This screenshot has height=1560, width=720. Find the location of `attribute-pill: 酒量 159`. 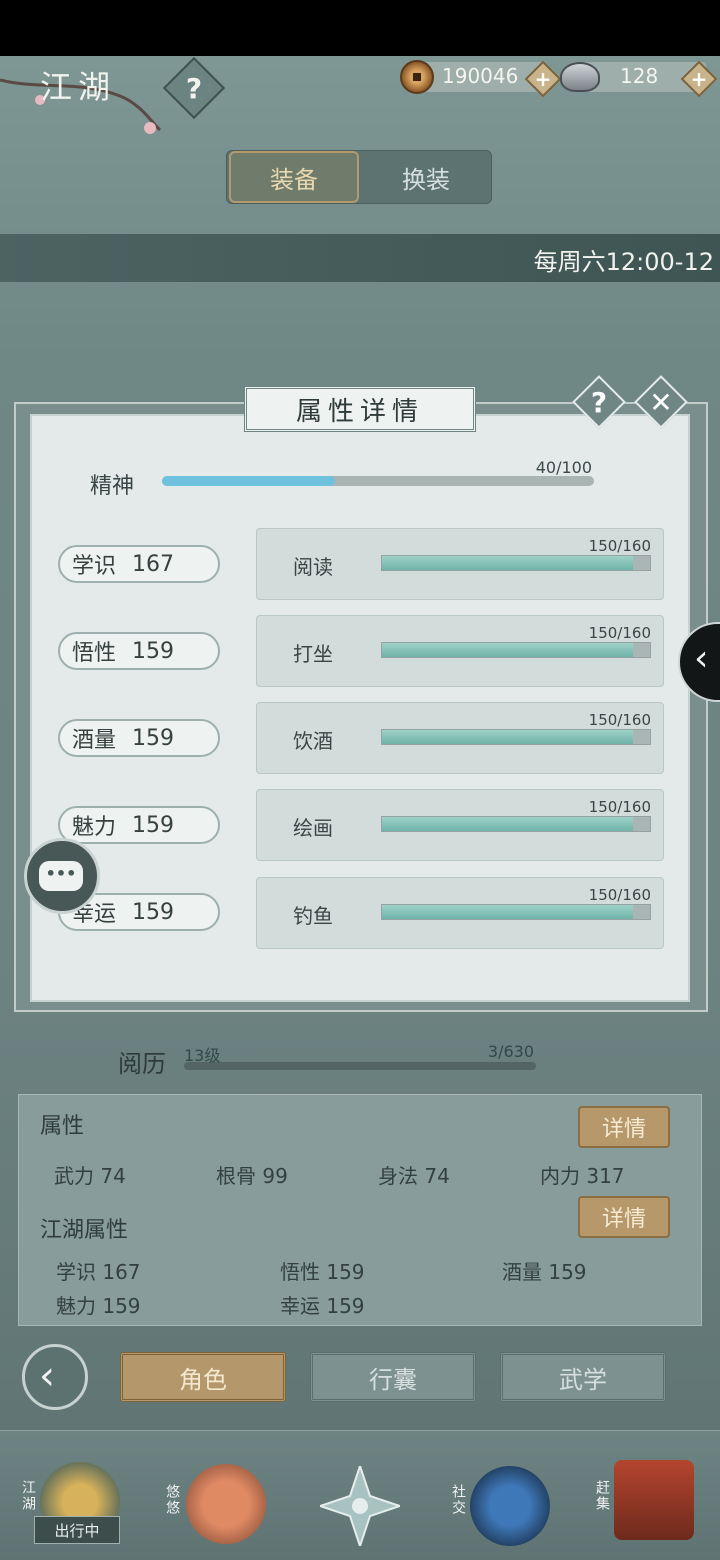

attribute-pill: 酒量 159 is located at coordinates (139, 738).